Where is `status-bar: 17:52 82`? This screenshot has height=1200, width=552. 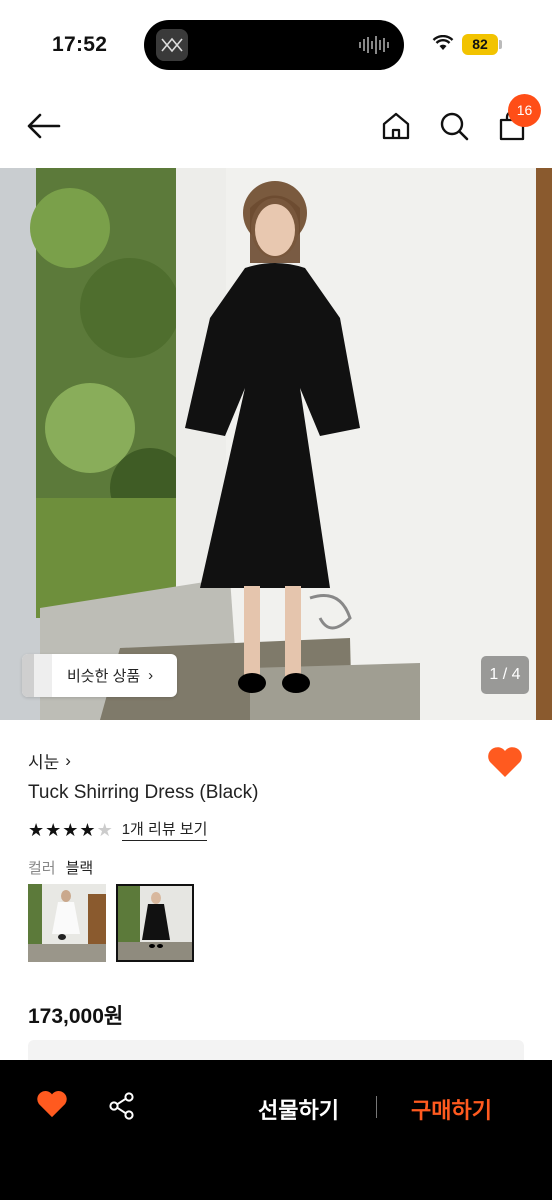
status-bar: 17:52 82 is located at coordinates (276, 44).